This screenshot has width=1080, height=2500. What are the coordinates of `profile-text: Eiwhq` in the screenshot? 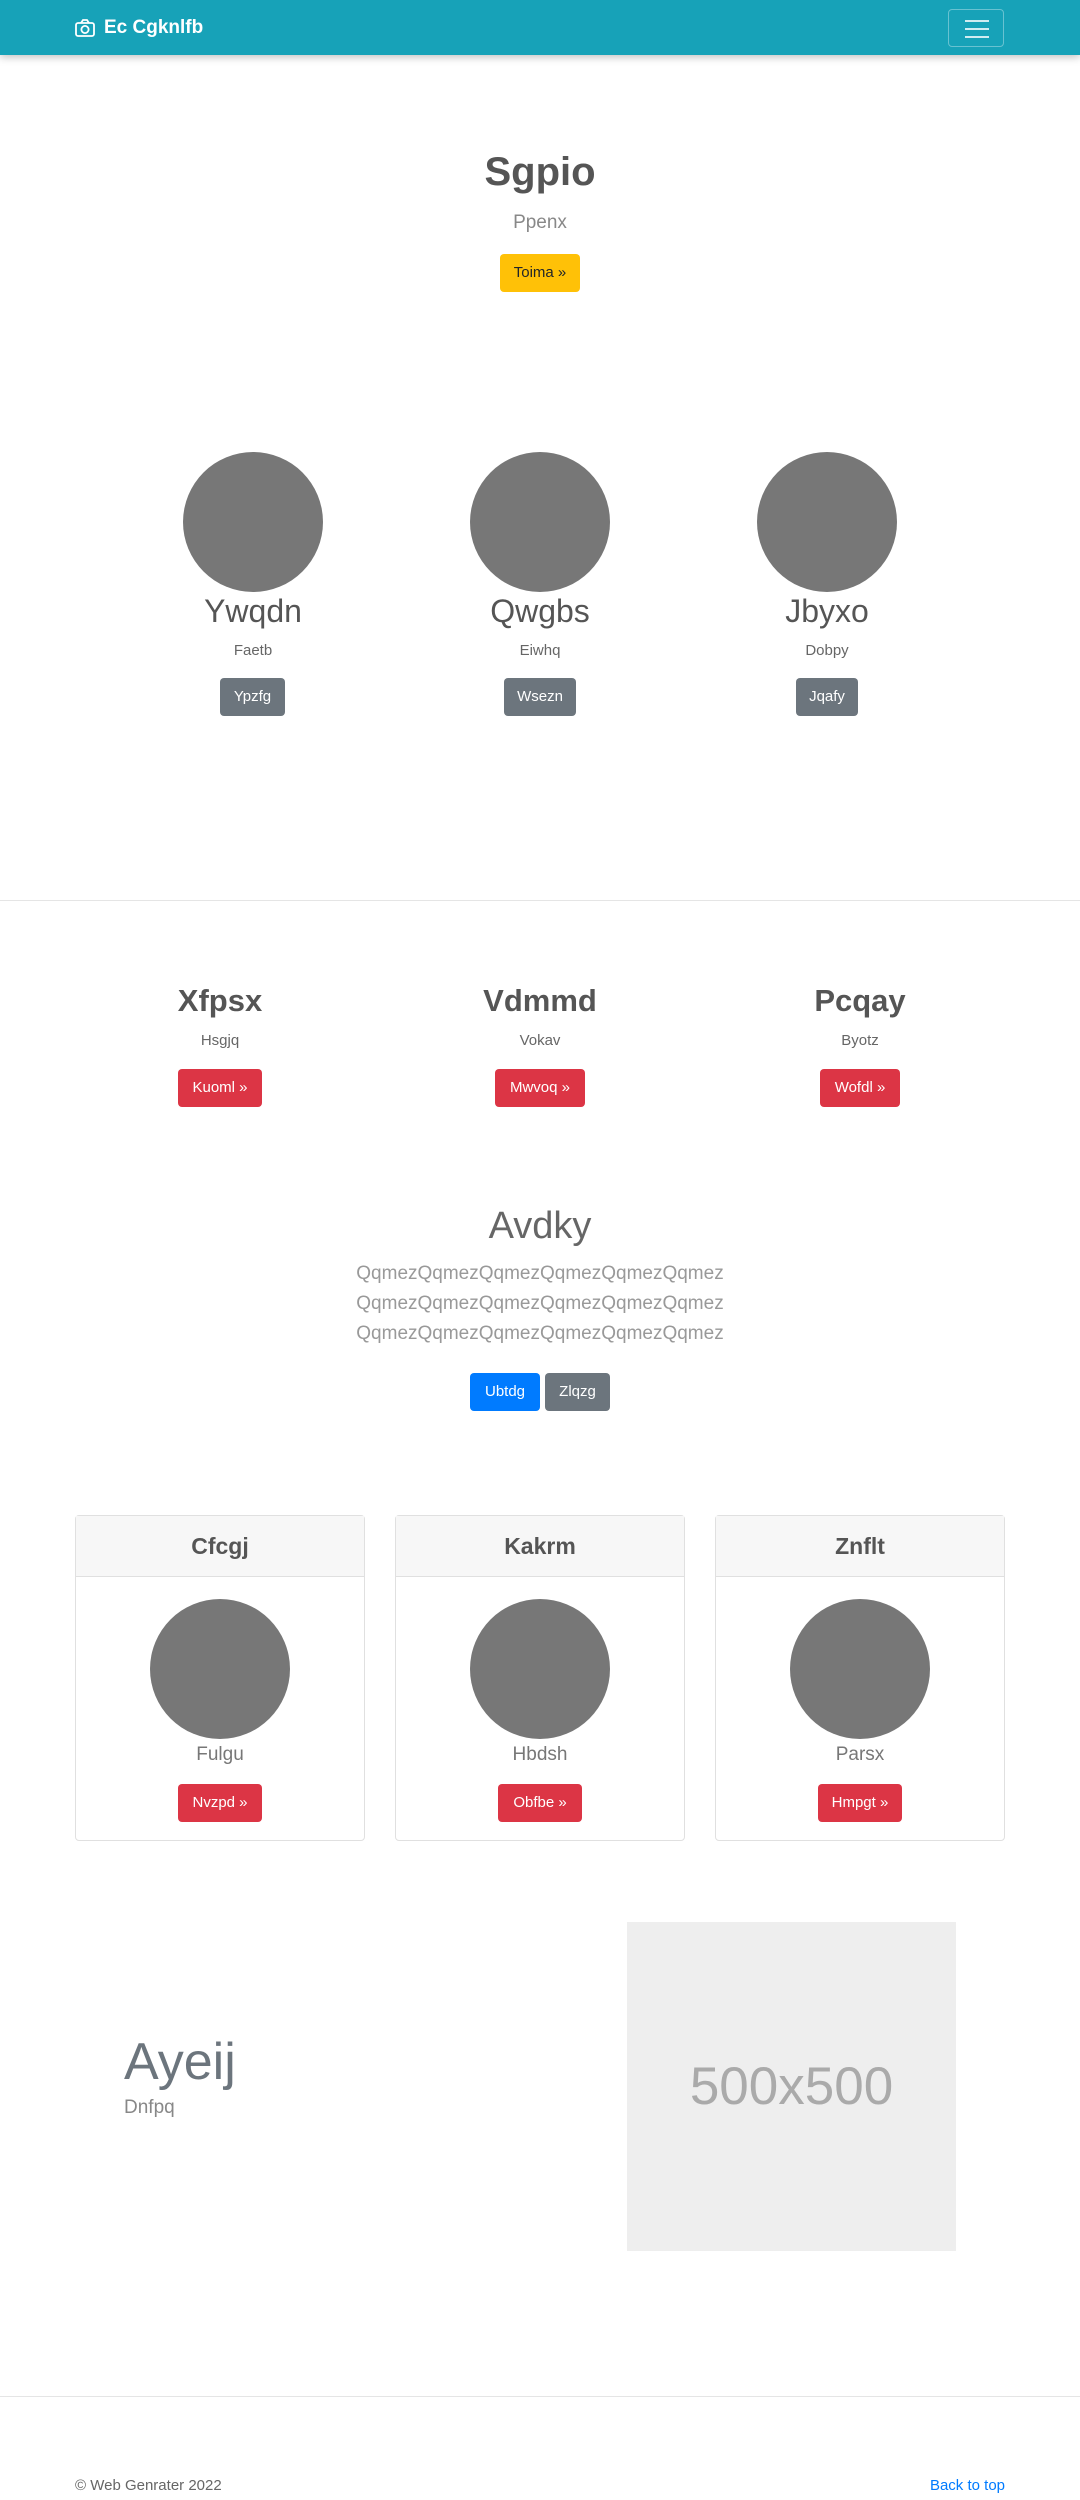 It's located at (540, 650).